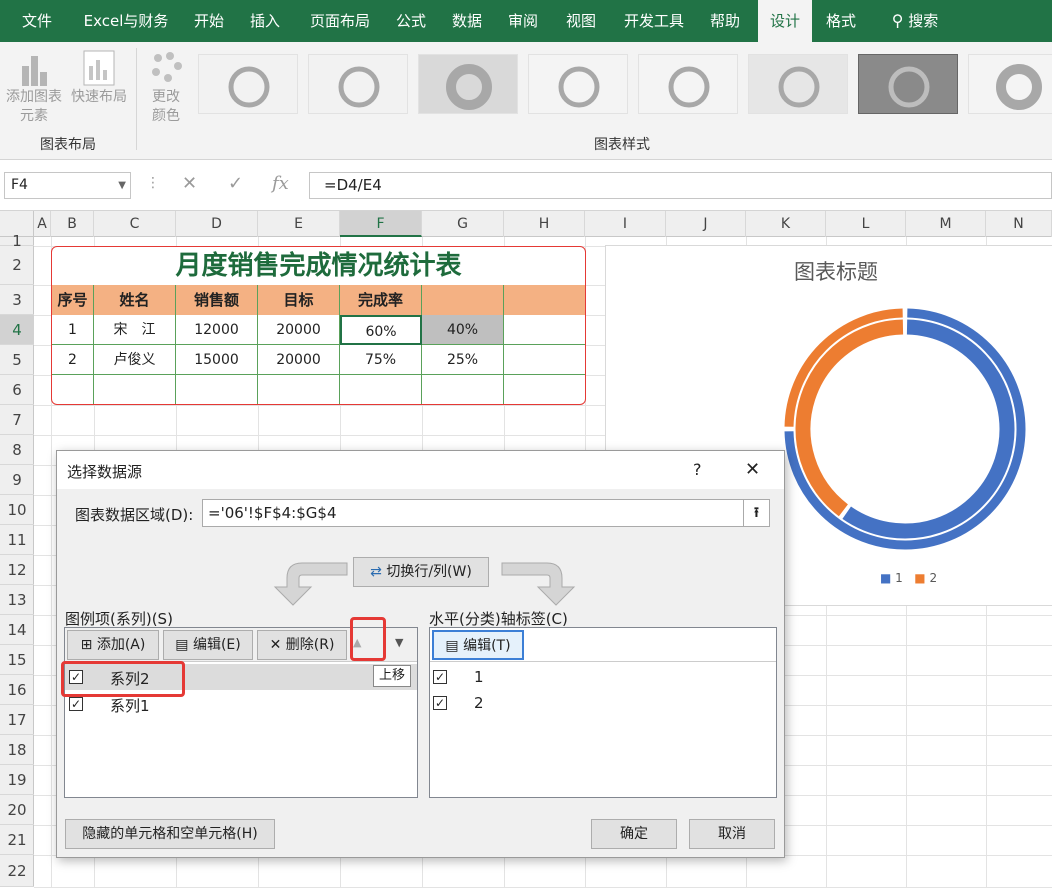 This screenshot has width=1052, height=888. I want to click on table-cell: 75%, so click(381, 360).